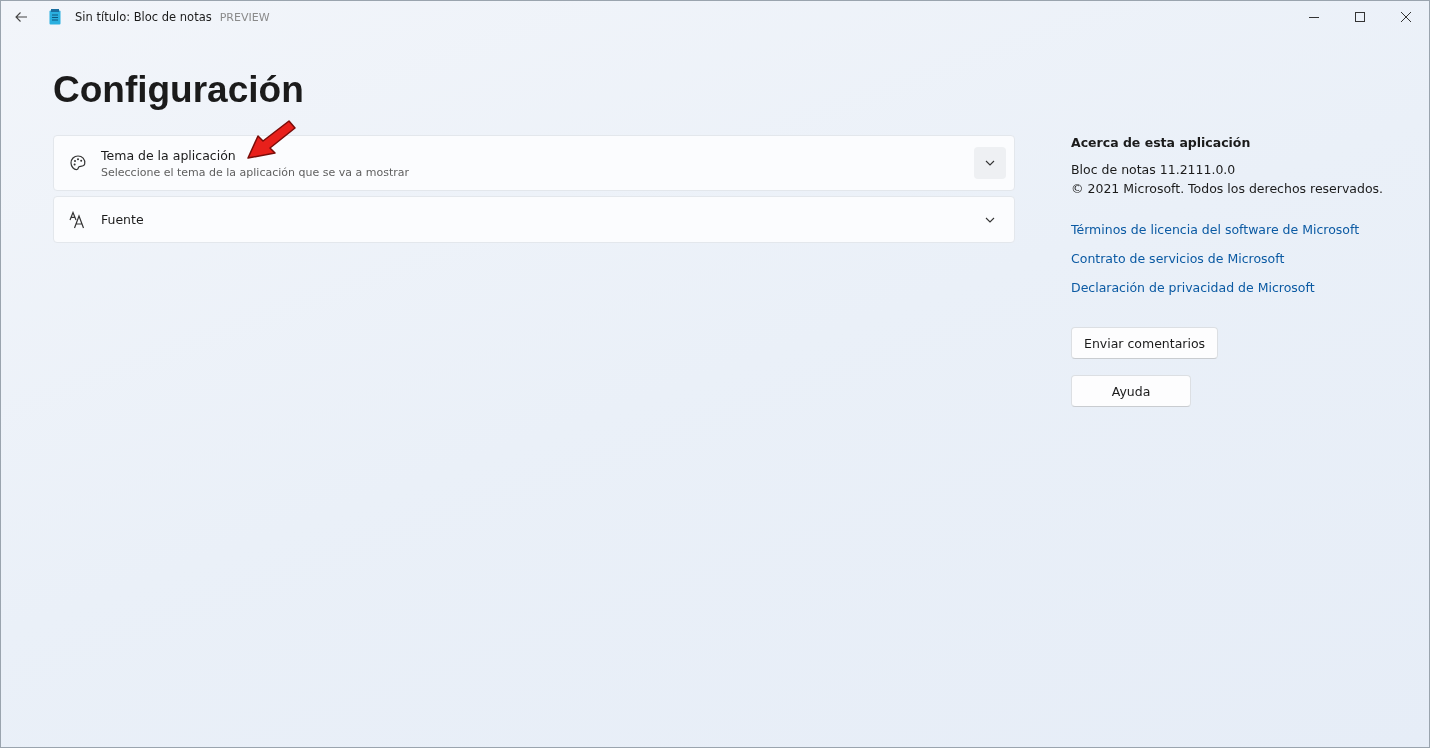 This screenshot has height=748, width=1430. I want to click on setting-label: Tema de la aplicación, so click(169, 155).